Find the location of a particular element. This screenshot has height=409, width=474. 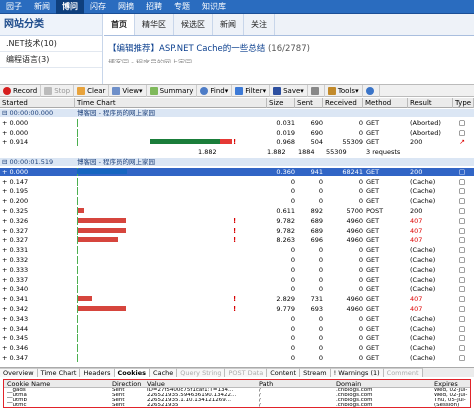

find-button: Find ▾ is located at coordinates (215, 90).